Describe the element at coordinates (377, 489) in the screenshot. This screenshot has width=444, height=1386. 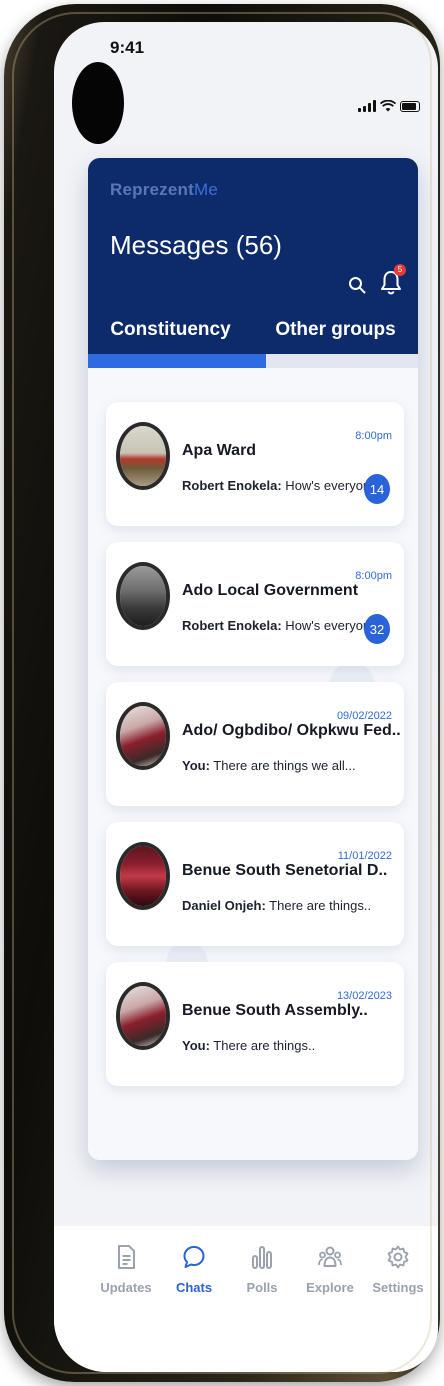
I see `unread-badge: 14` at that location.